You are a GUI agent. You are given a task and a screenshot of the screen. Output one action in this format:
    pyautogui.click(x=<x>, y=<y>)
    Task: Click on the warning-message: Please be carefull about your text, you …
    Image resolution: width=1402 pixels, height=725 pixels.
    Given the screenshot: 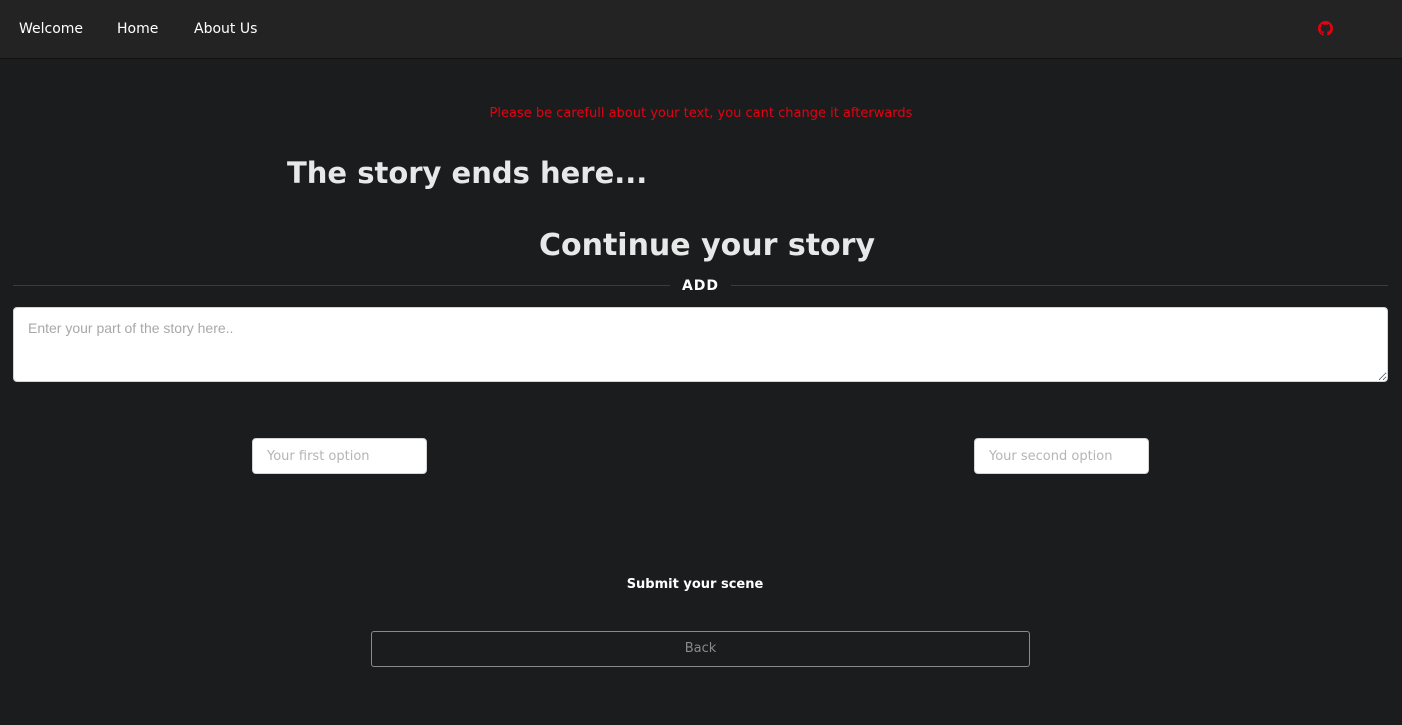 What is the action you would take?
    pyautogui.click(x=701, y=113)
    